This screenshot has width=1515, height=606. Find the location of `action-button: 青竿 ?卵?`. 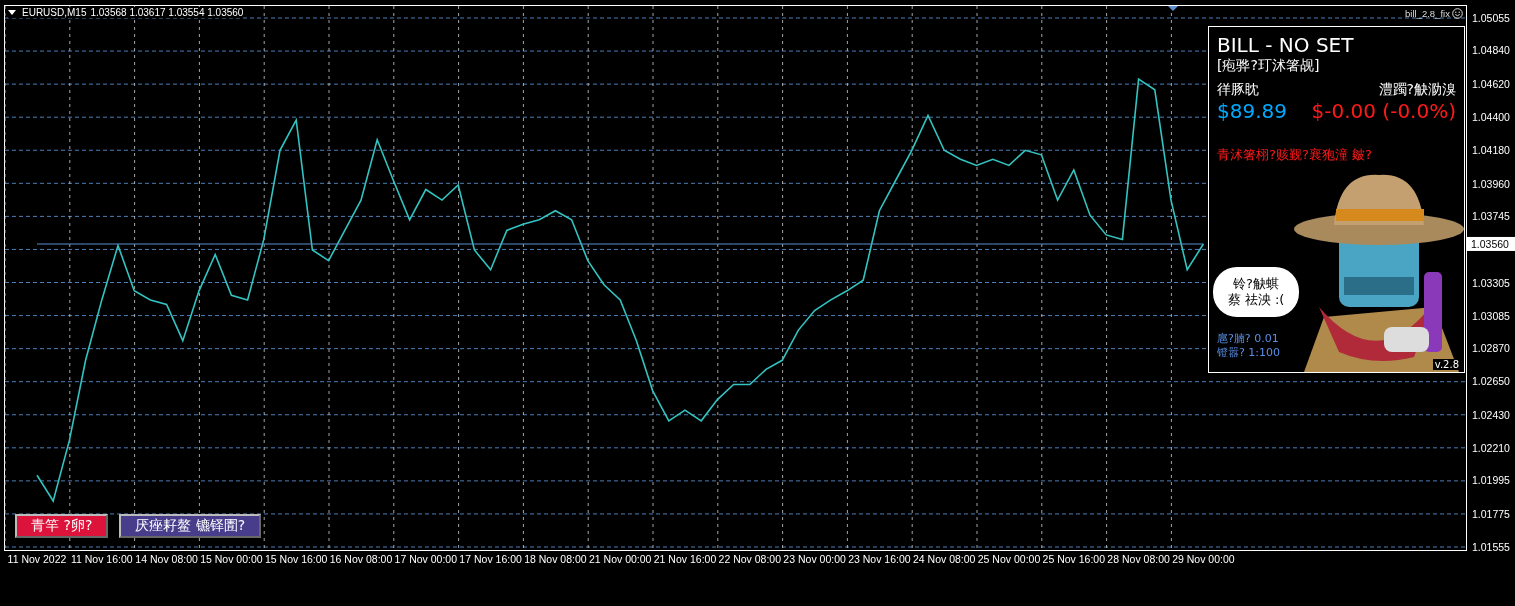

action-button: 青竿 ?卵? is located at coordinates (62, 526).